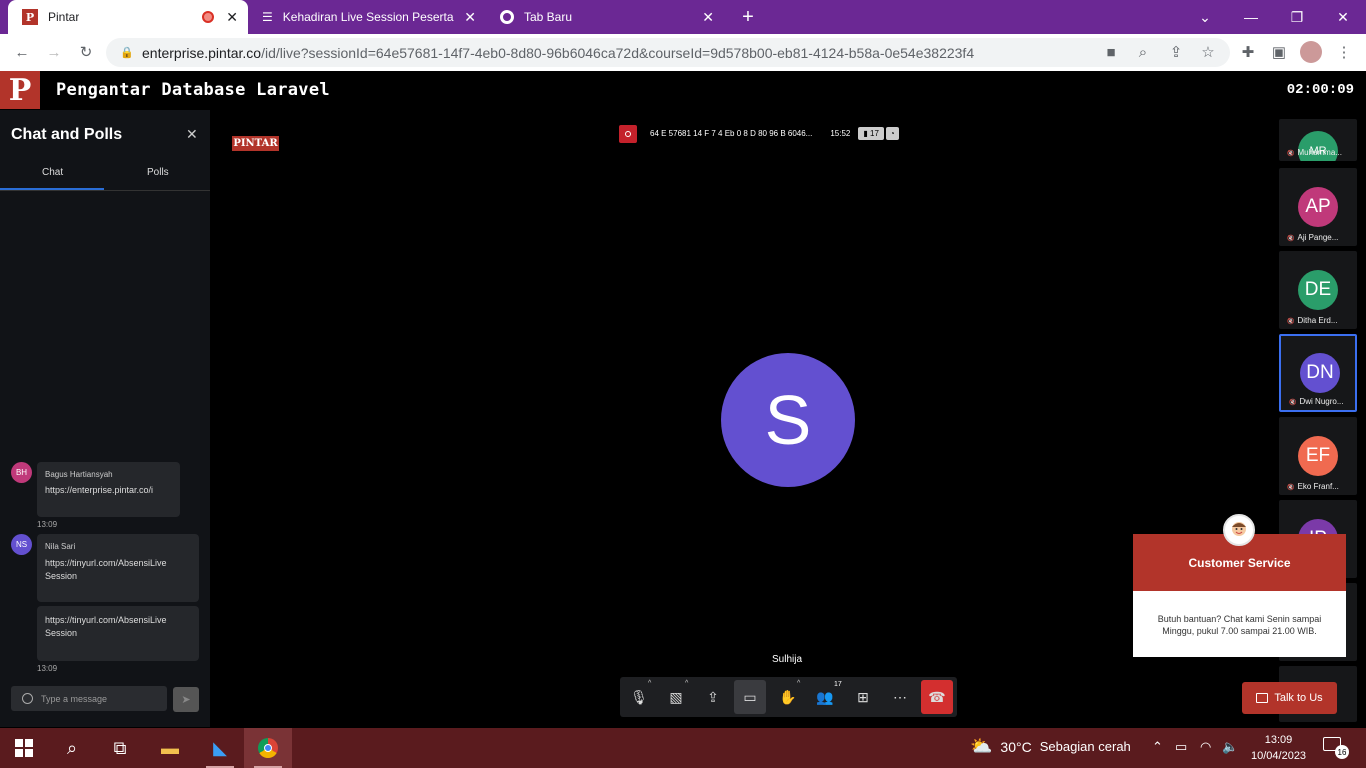 This screenshot has height=768, width=1366. I want to click on side-panel-icon: ▣, so click(1279, 52).